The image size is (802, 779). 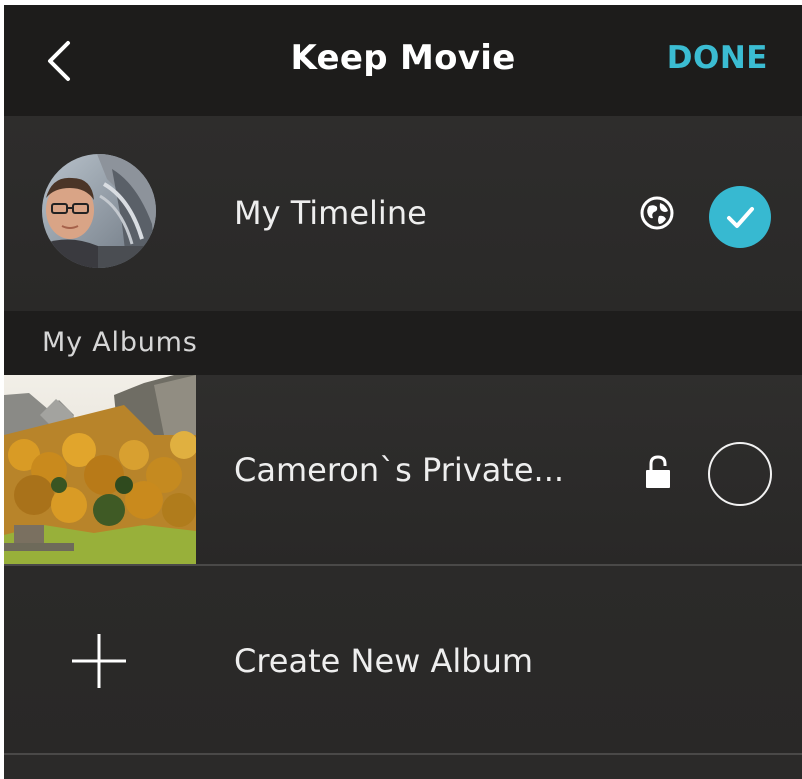 What do you see at coordinates (384, 661) in the screenshot?
I see `create-album-label: Create New Album` at bounding box center [384, 661].